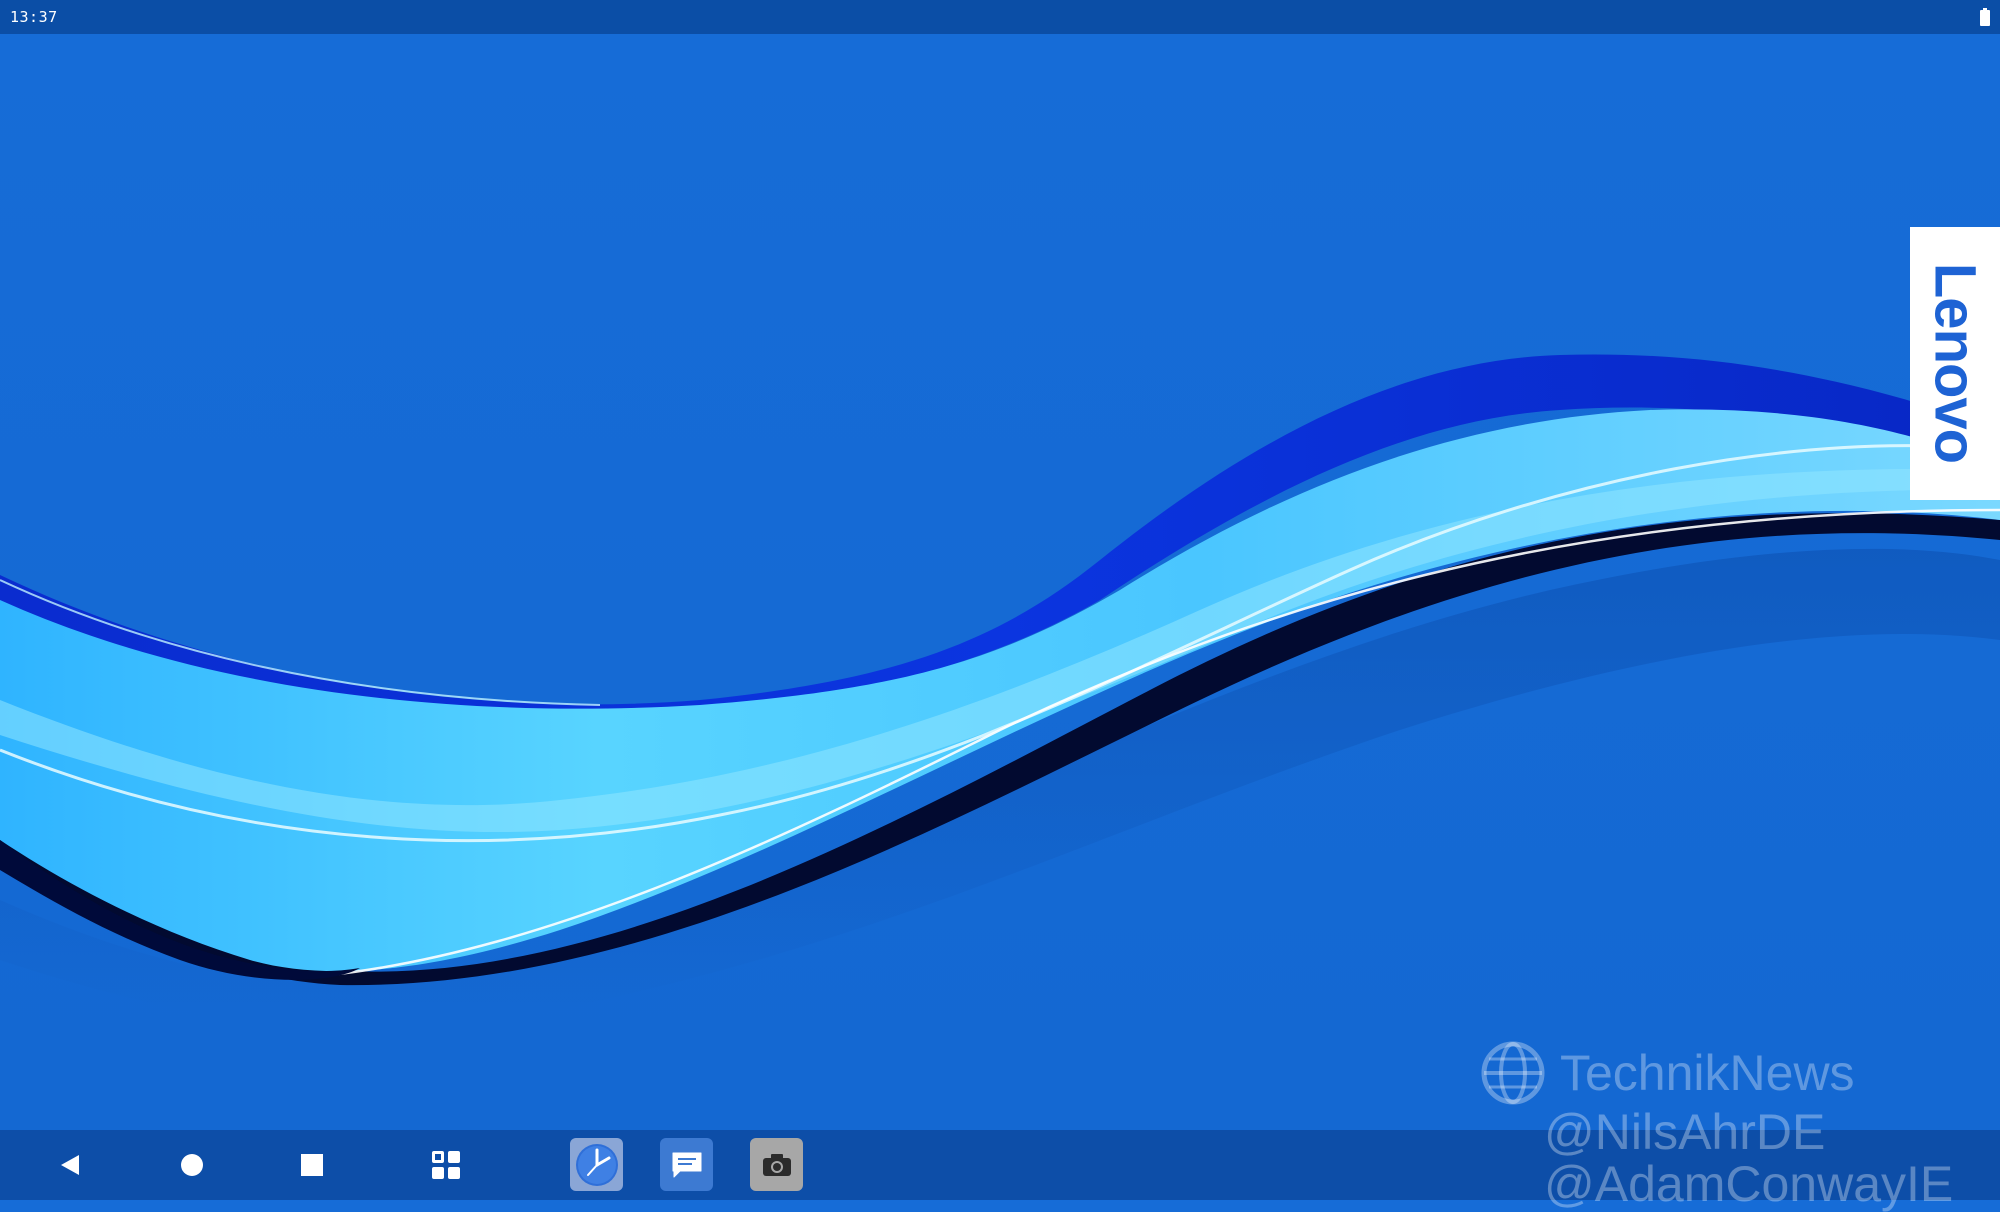 The width and height of the screenshot is (2000, 1212). I want to click on recents-square-icon, so click(312, 1165).